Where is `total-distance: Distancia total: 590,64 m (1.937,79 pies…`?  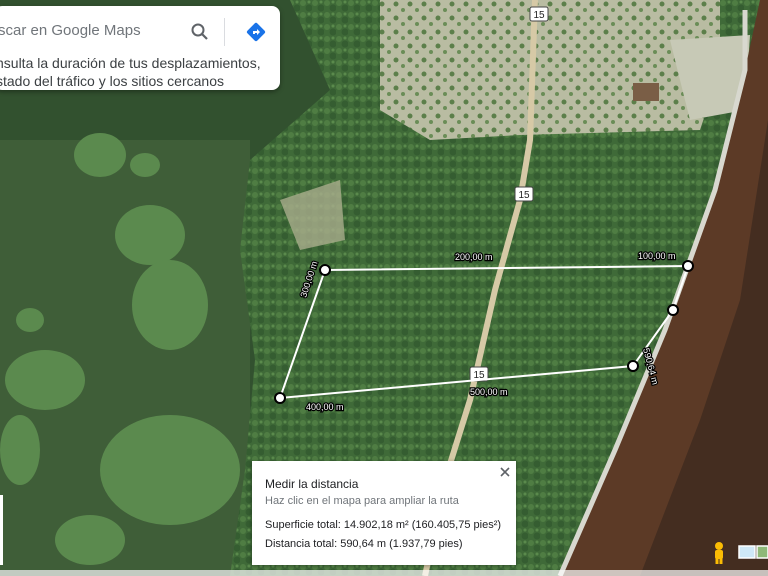 total-distance: Distancia total: 590,64 m (1.937,79 pies… is located at coordinates (364, 544).